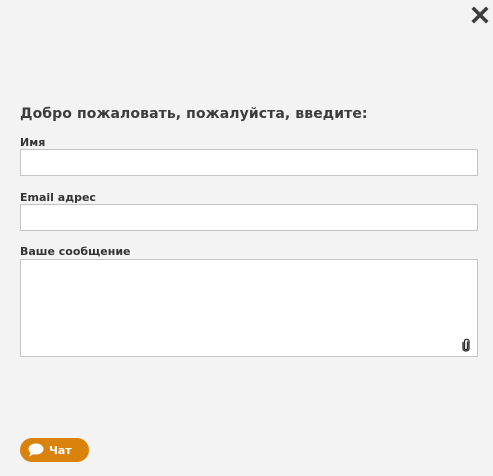 Image resolution: width=493 pixels, height=476 pixels. I want to click on message-label: Ваше сообщение, so click(75, 251).